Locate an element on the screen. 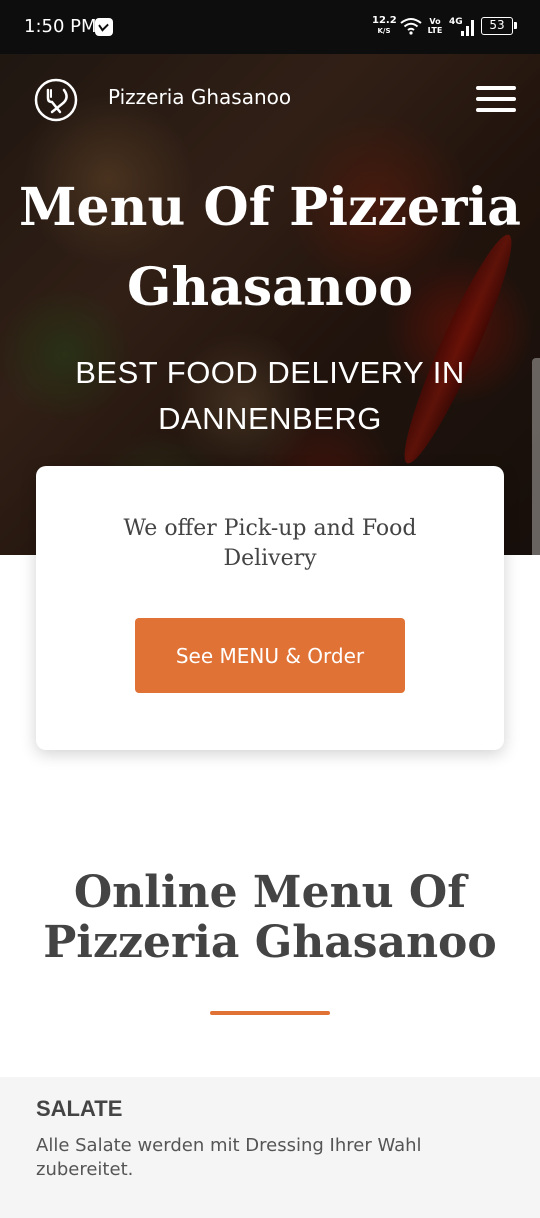 This screenshot has width=540, height=1218. signal-icon: 4G is located at coordinates (461, 26).